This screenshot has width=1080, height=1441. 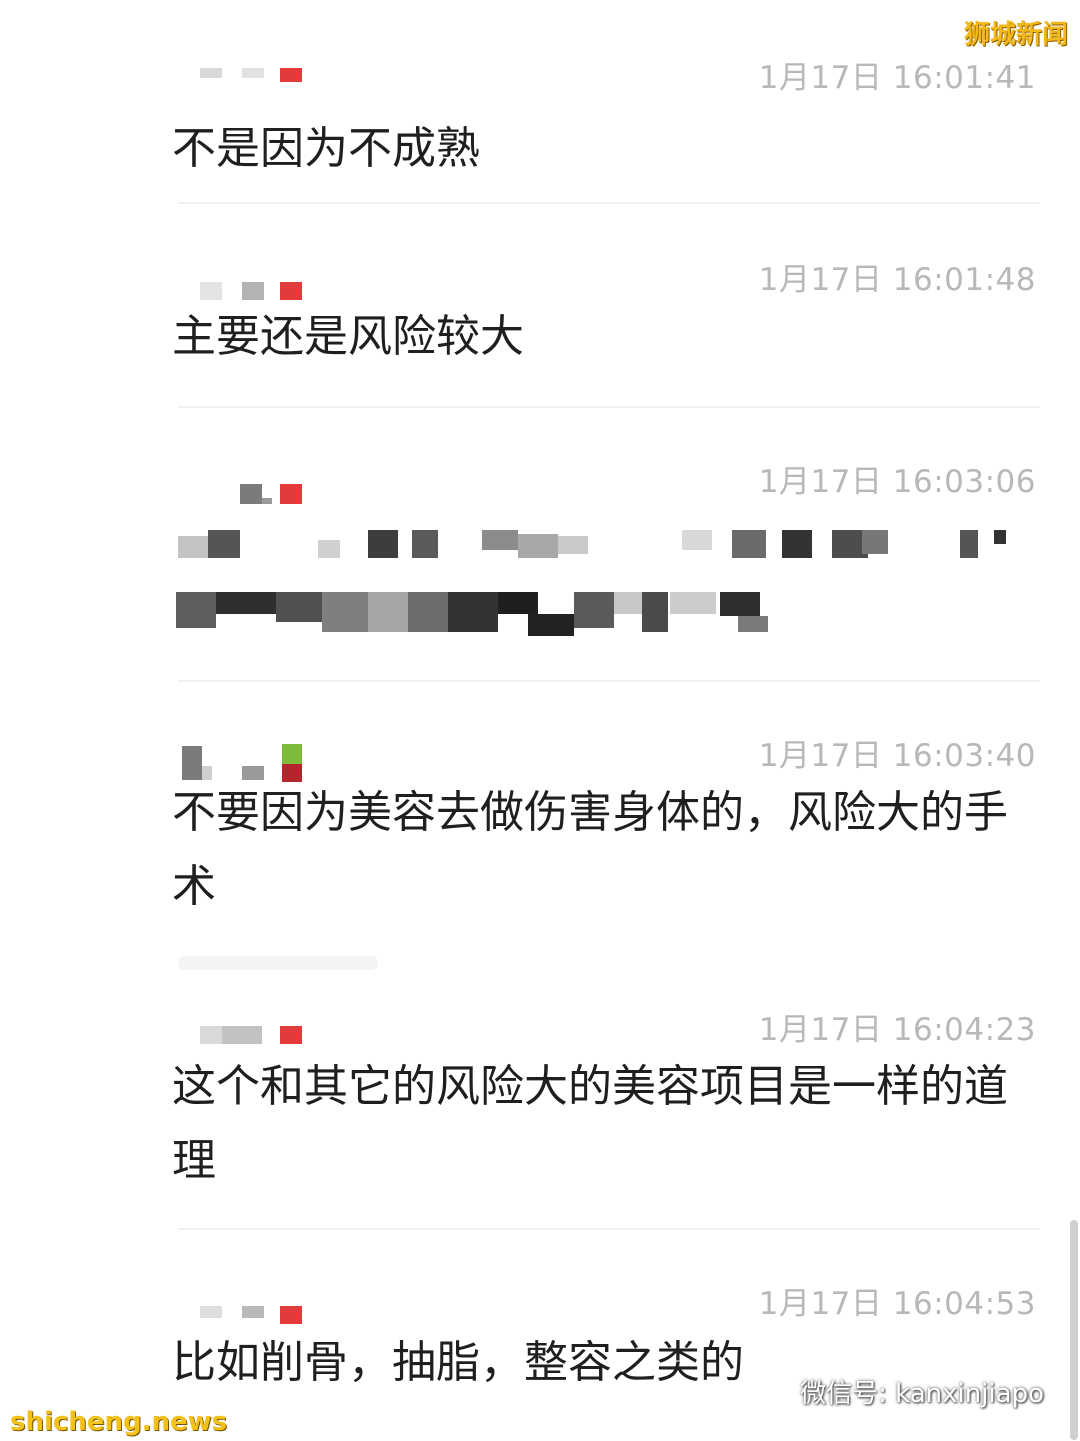 What do you see at coordinates (590, 1123) in the screenshot?
I see `comment-text: 这个和其它的风险大的美容项目是一样的道理` at bounding box center [590, 1123].